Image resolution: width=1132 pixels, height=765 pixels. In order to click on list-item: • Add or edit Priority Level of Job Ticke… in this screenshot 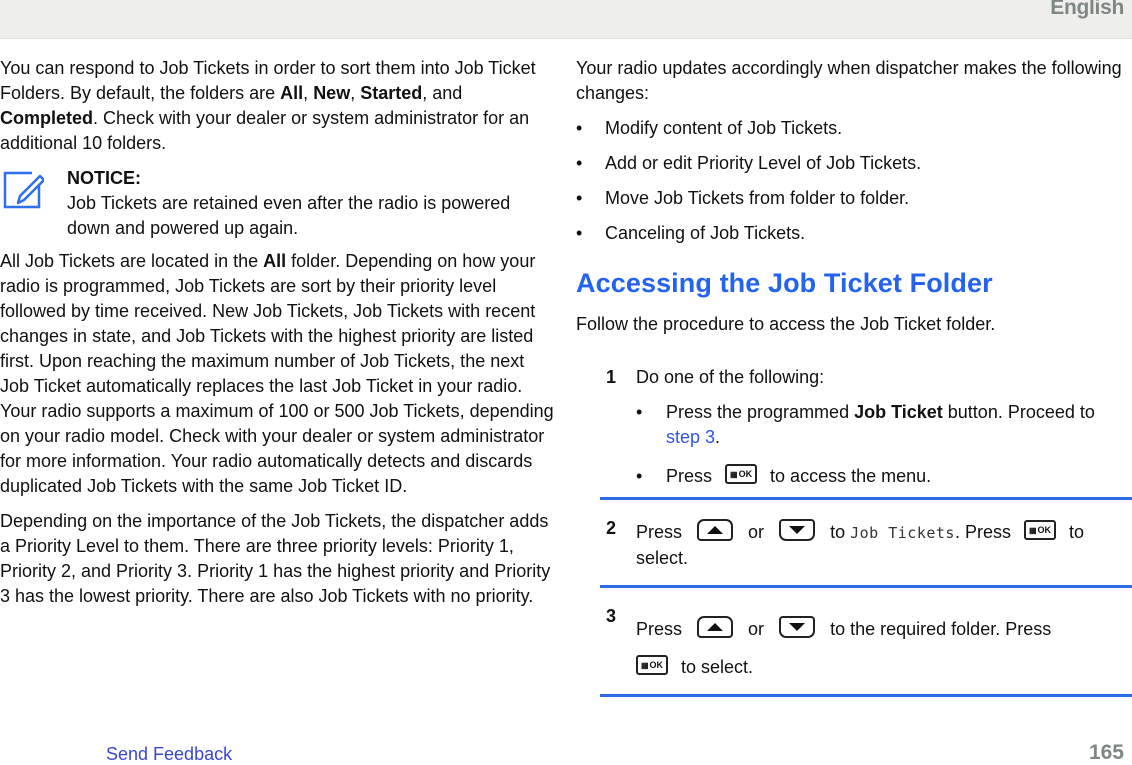, I will do `click(854, 163)`.